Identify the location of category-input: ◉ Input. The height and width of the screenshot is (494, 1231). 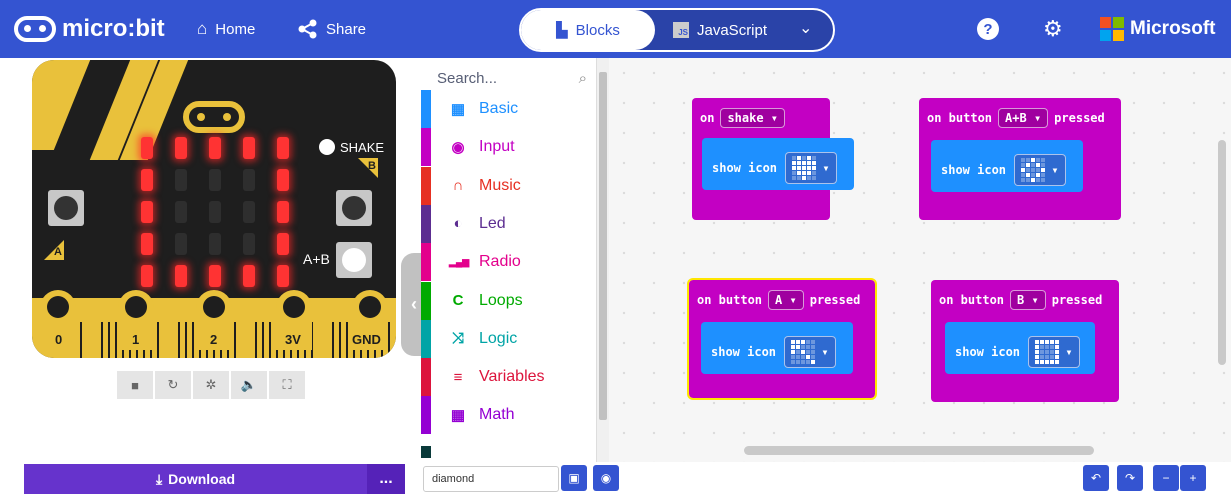
(509, 147).